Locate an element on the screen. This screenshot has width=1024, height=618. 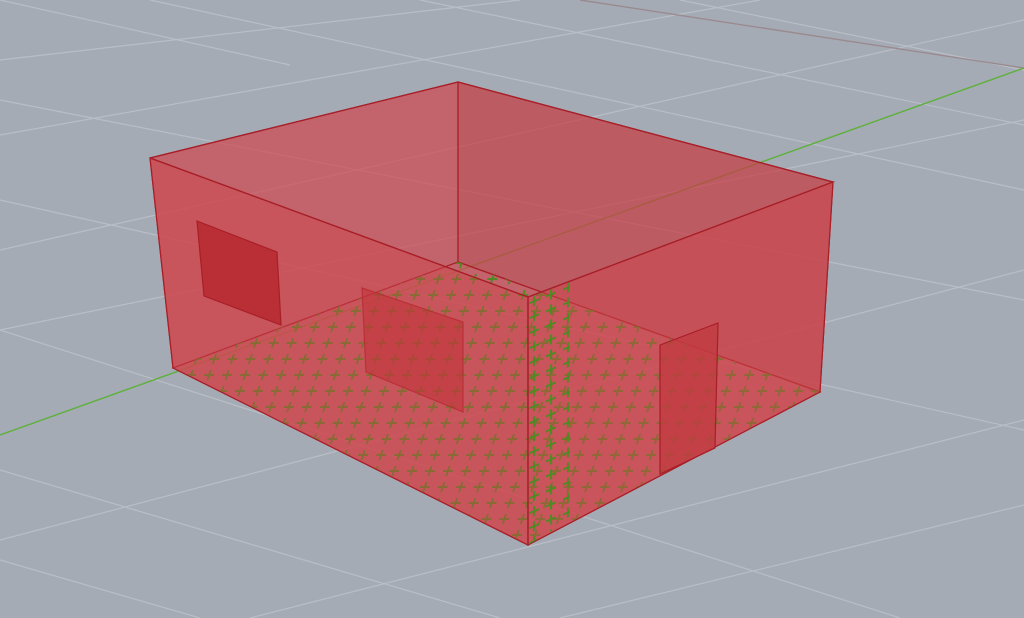
door-opening-right-wall is located at coordinates (689, 398).